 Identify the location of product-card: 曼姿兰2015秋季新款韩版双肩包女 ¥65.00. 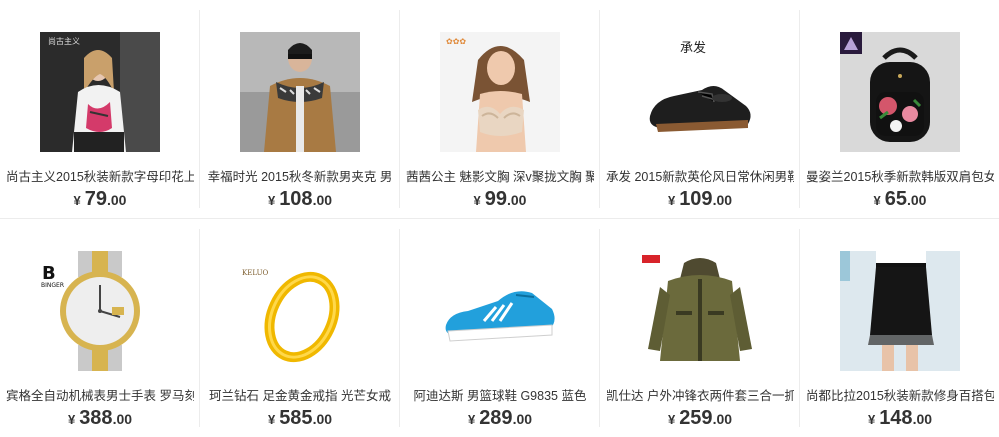
(899, 110).